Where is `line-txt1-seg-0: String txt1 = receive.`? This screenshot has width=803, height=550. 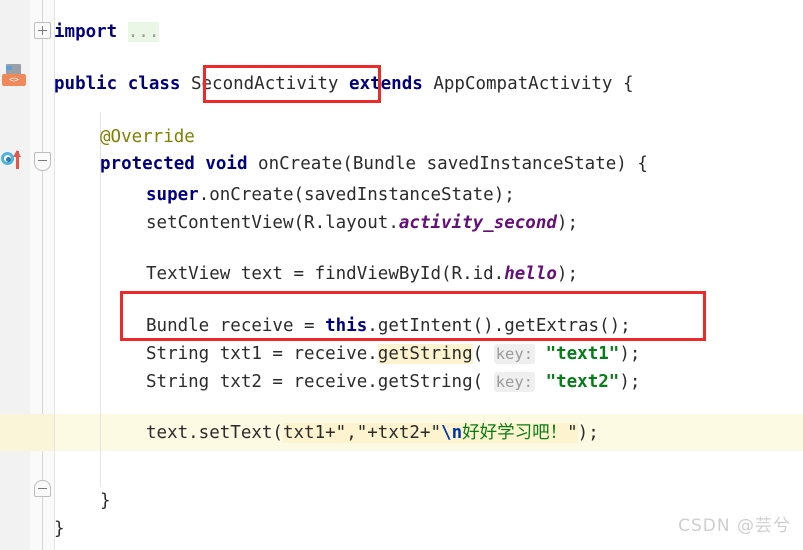 line-txt1-seg-0: String txt1 = receive. is located at coordinates (262, 354).